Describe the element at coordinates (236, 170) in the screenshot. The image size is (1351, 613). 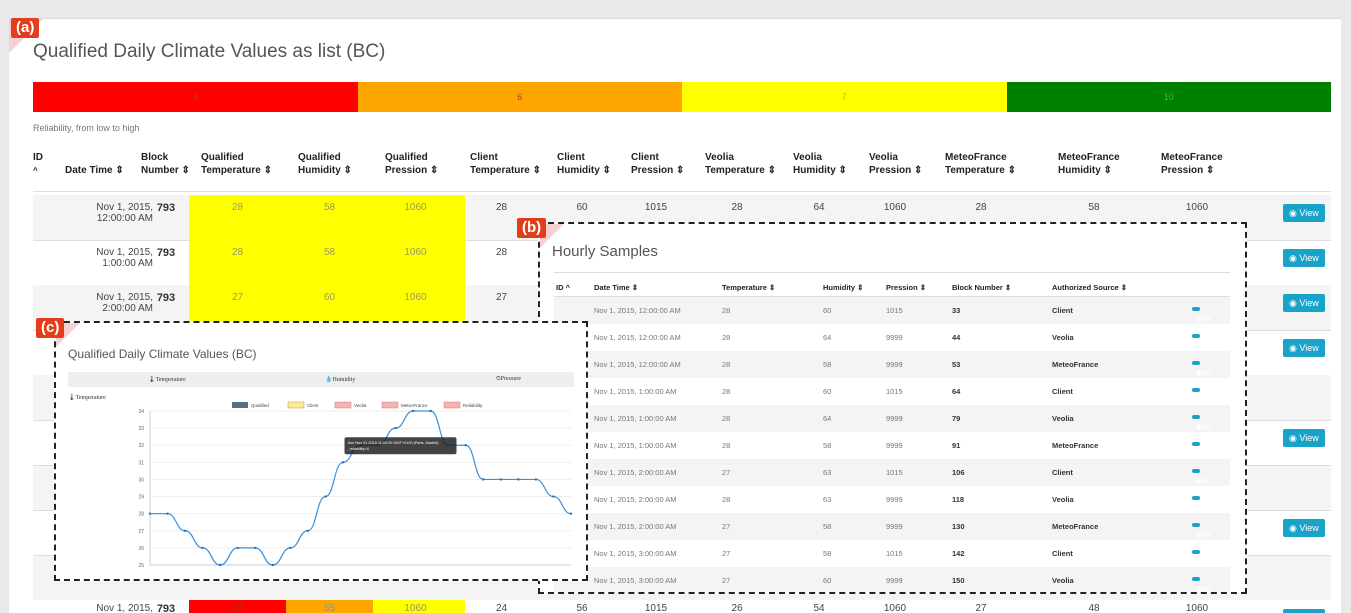
I see `column-header-line2: Temperature ⇕` at that location.